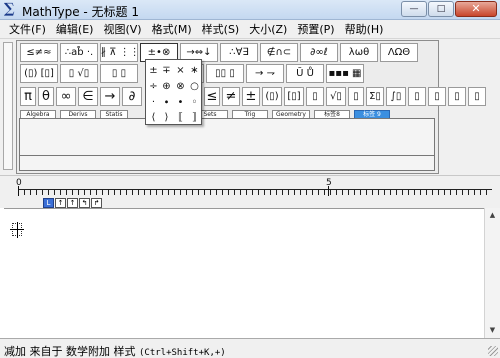 Image resolution: width=500 pixels, height=358 pixels. Describe the element at coordinates (46, 96) in the screenshot. I see `small-bar-item: θ` at that location.